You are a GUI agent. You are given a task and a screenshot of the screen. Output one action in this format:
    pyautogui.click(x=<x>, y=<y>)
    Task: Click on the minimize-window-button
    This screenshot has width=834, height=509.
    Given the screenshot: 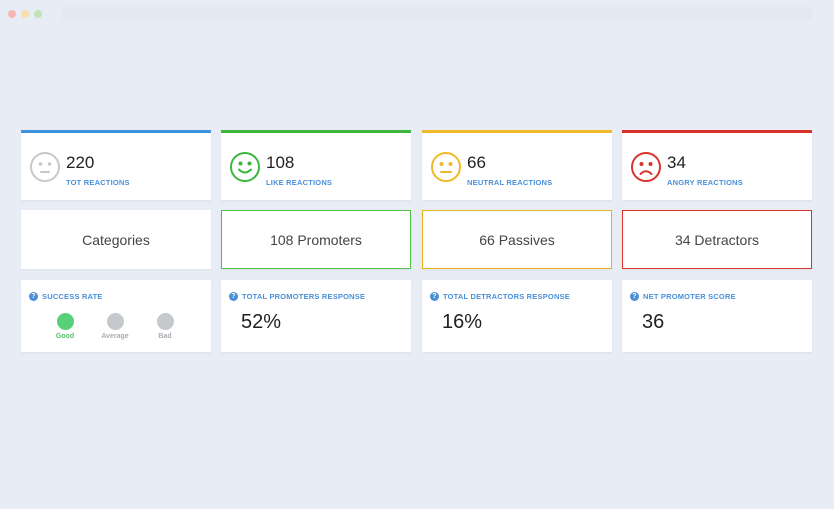 What is the action you would take?
    pyautogui.click(x=25, y=14)
    